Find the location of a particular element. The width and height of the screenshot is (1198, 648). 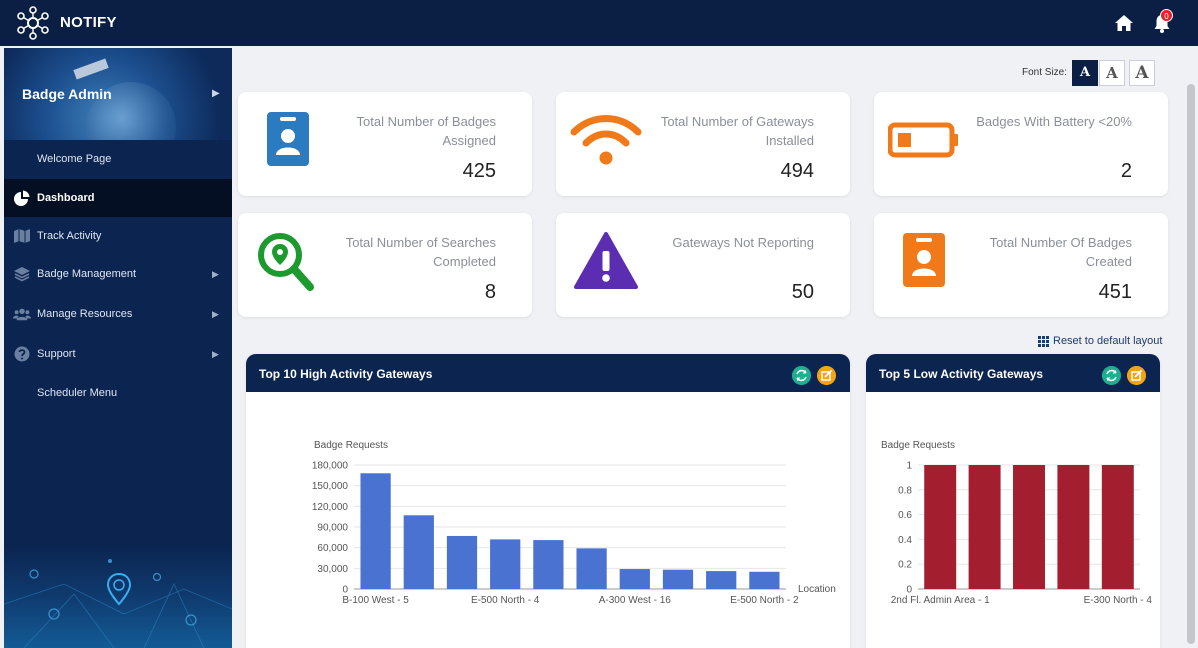

sidebar-item-scheduler-menu: Scheduler Menu is located at coordinates (118, 393).